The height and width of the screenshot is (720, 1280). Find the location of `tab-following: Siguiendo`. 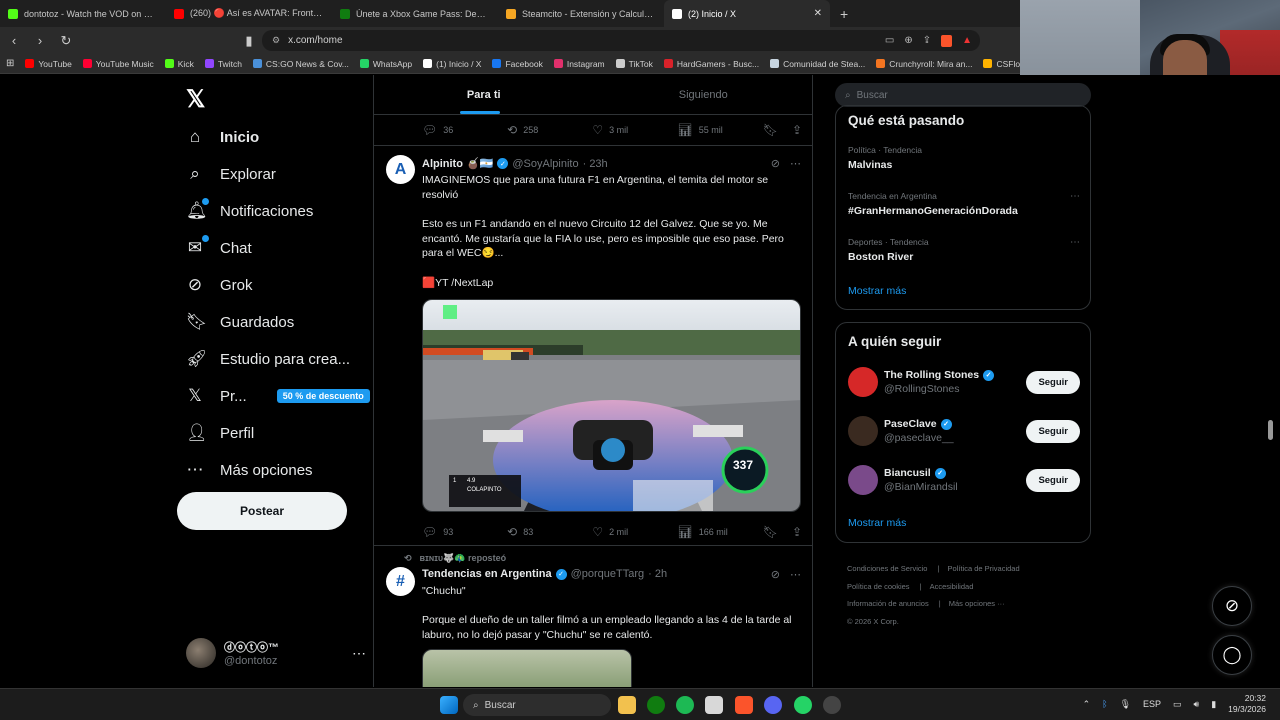

tab-following: Siguiendo is located at coordinates (704, 94).